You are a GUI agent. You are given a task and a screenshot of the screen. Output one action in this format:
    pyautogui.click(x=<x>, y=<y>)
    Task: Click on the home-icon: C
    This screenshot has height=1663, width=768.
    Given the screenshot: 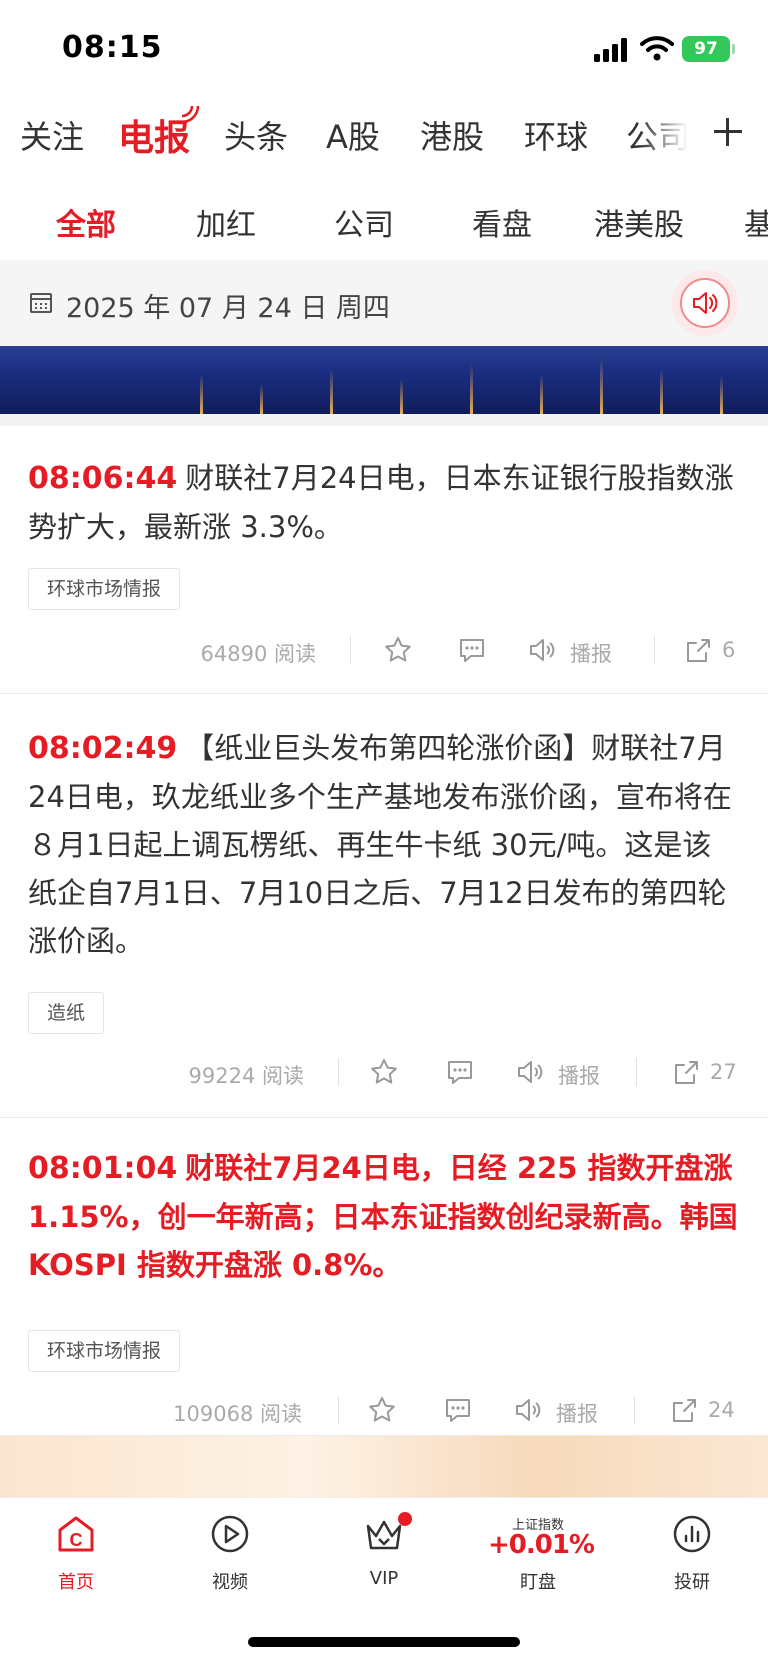 What is the action you would take?
    pyautogui.click(x=76, y=1534)
    